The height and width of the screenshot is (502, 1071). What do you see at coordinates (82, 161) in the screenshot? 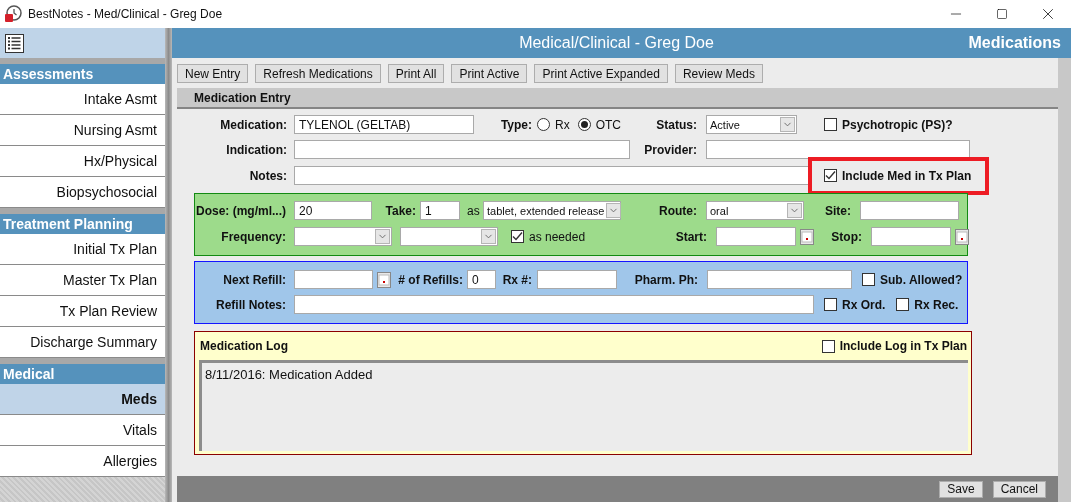
I see `sidebar-item: Hx/Physical` at bounding box center [82, 161].